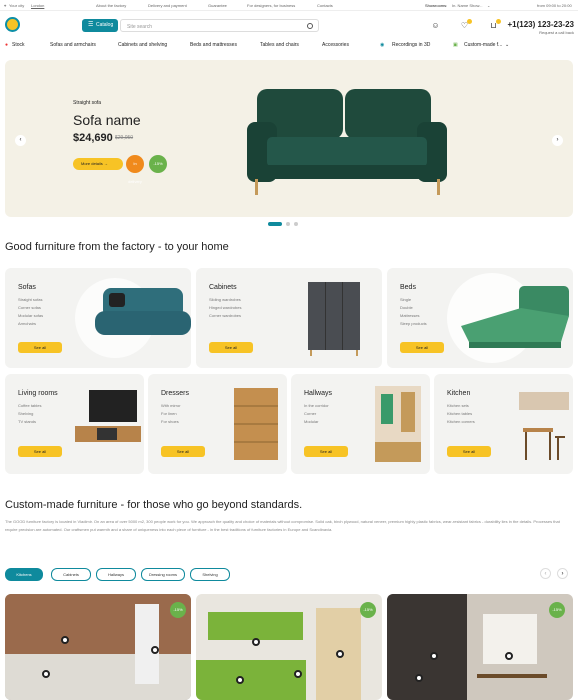  Describe the element at coordinates (171, 406) in the screenshot. I see `category-link: With mirror` at that location.